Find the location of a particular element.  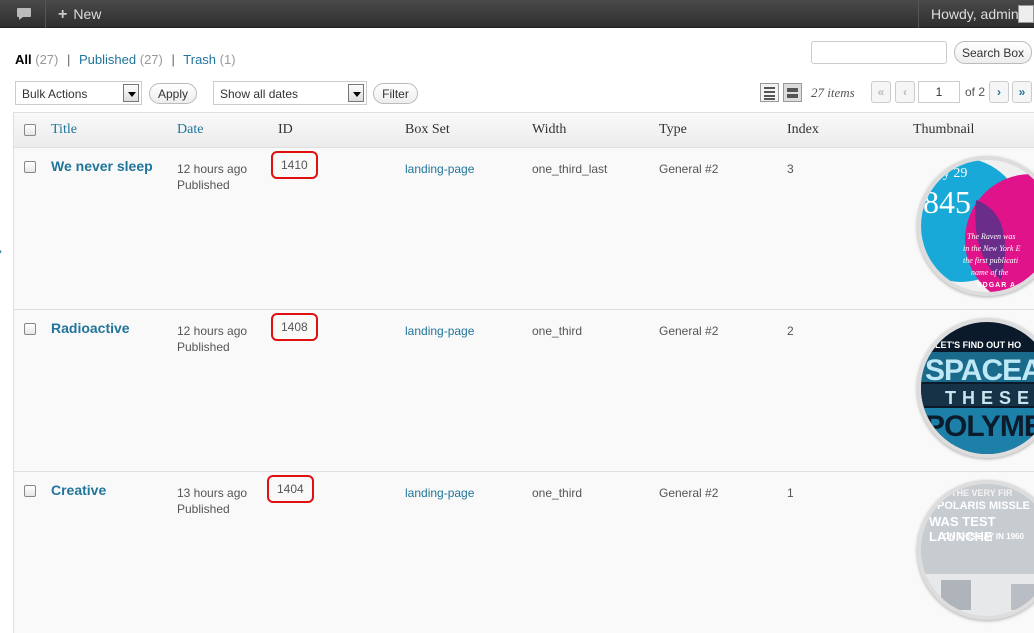

plus-icon: + is located at coordinates (63, 14).